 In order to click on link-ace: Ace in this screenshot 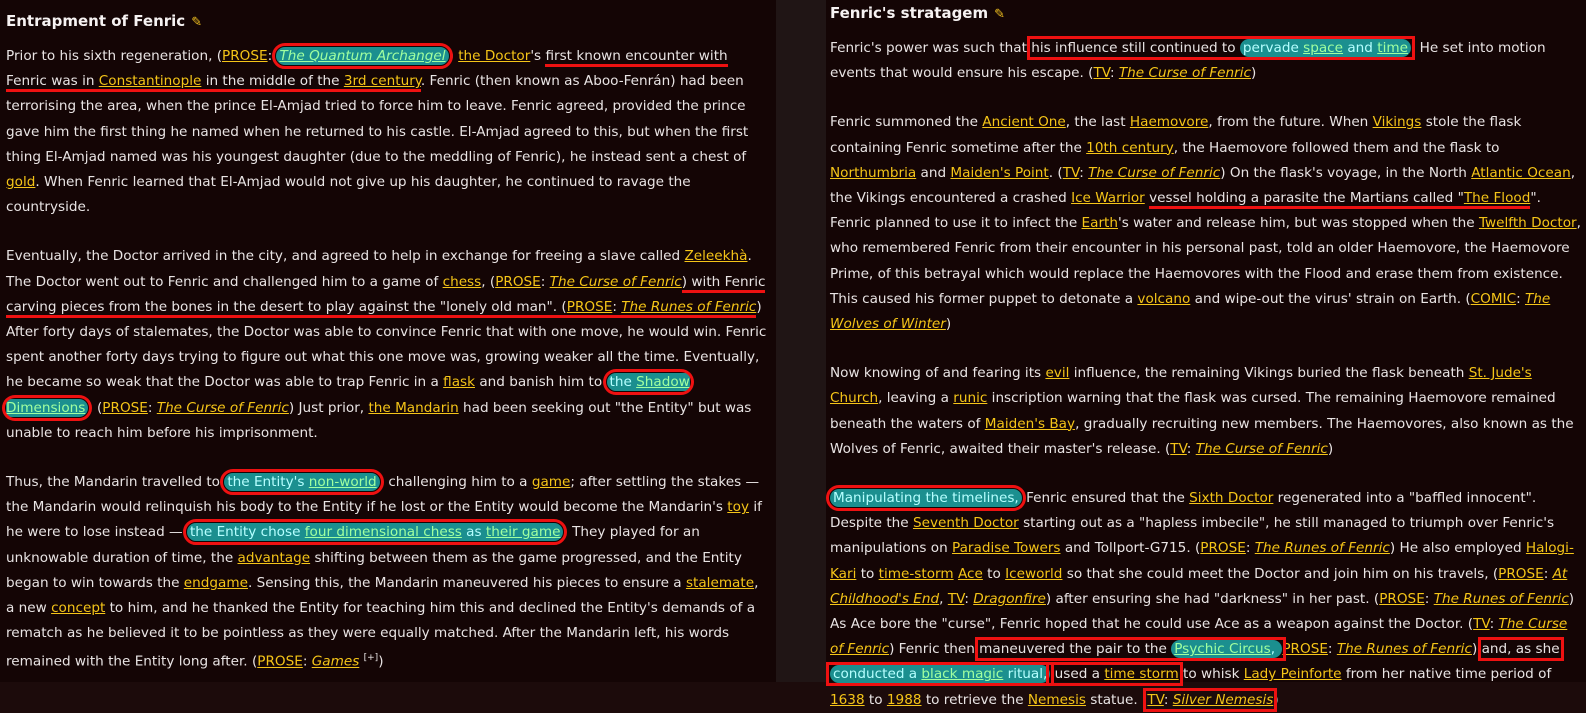, I will do `click(970, 574)`.